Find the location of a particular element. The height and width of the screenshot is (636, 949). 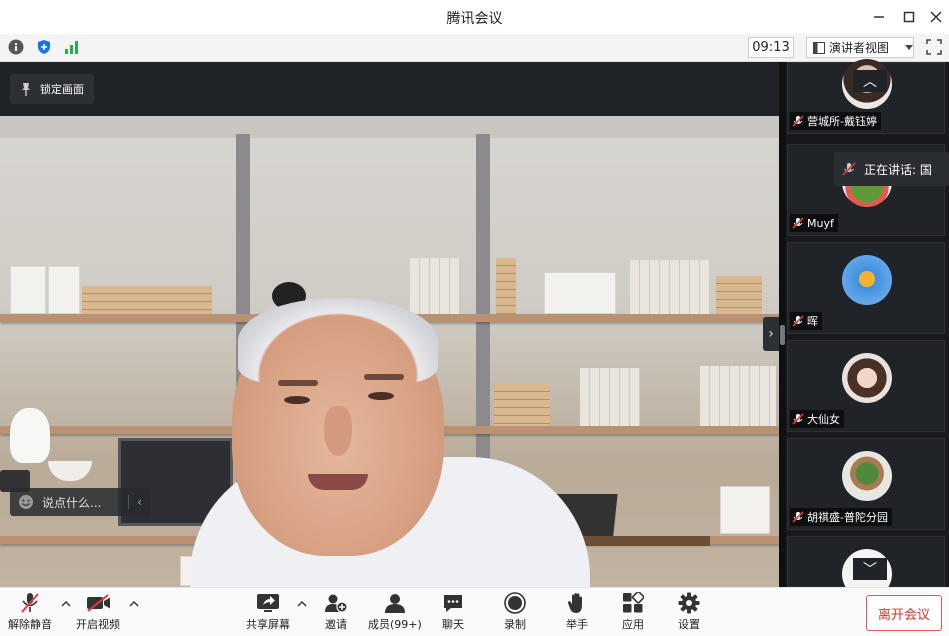

chevron-down-icon: ﹀ is located at coordinates (870, 570).